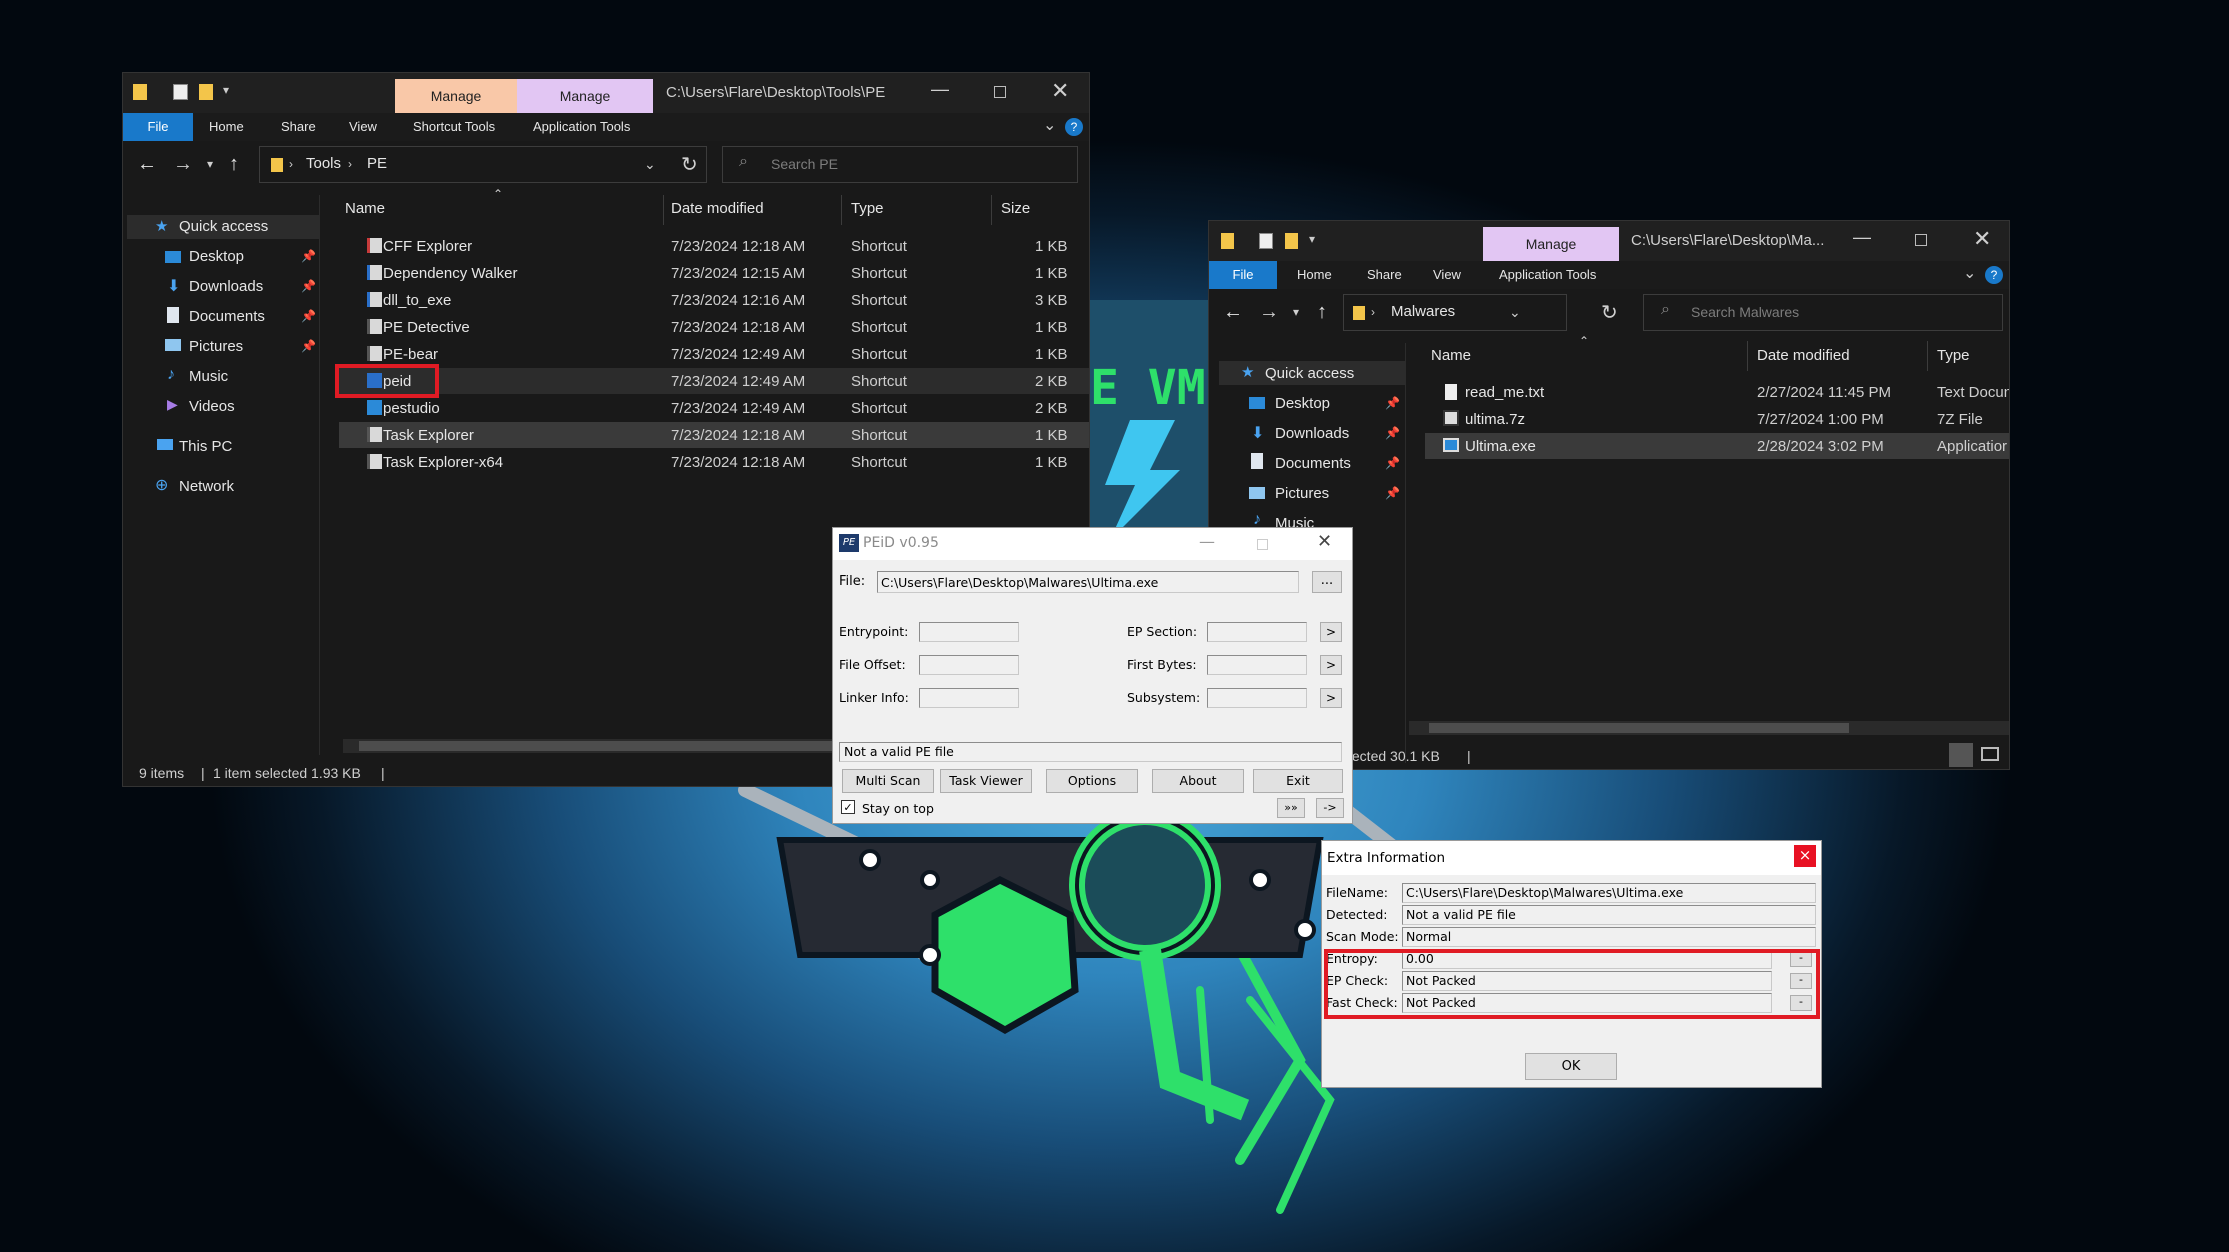  Describe the element at coordinates (323, 163) in the screenshot. I see `breadcrumb-tools: Tools` at that location.